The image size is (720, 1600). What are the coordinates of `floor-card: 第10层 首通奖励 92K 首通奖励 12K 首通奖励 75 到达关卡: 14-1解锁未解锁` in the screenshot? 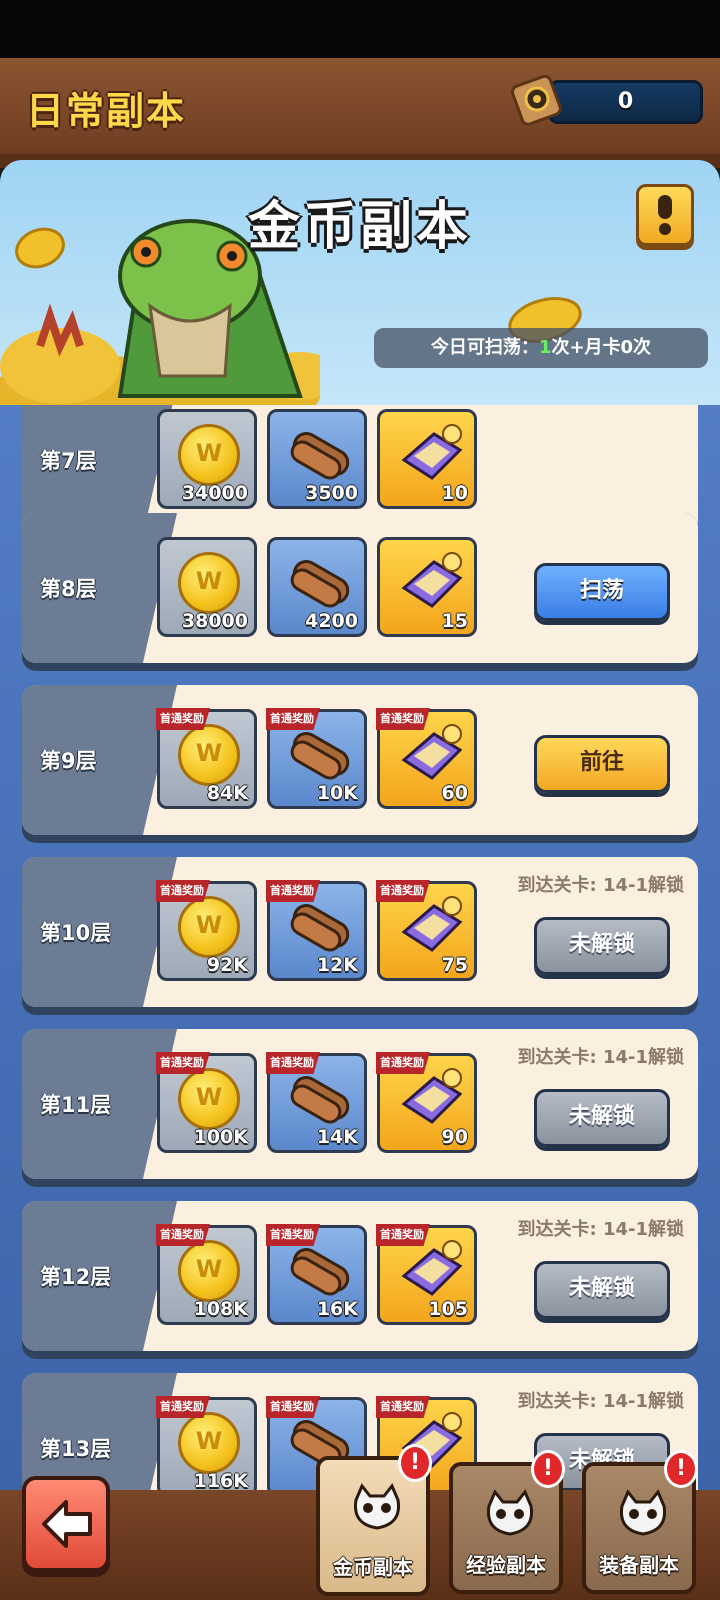 It's located at (360, 932).